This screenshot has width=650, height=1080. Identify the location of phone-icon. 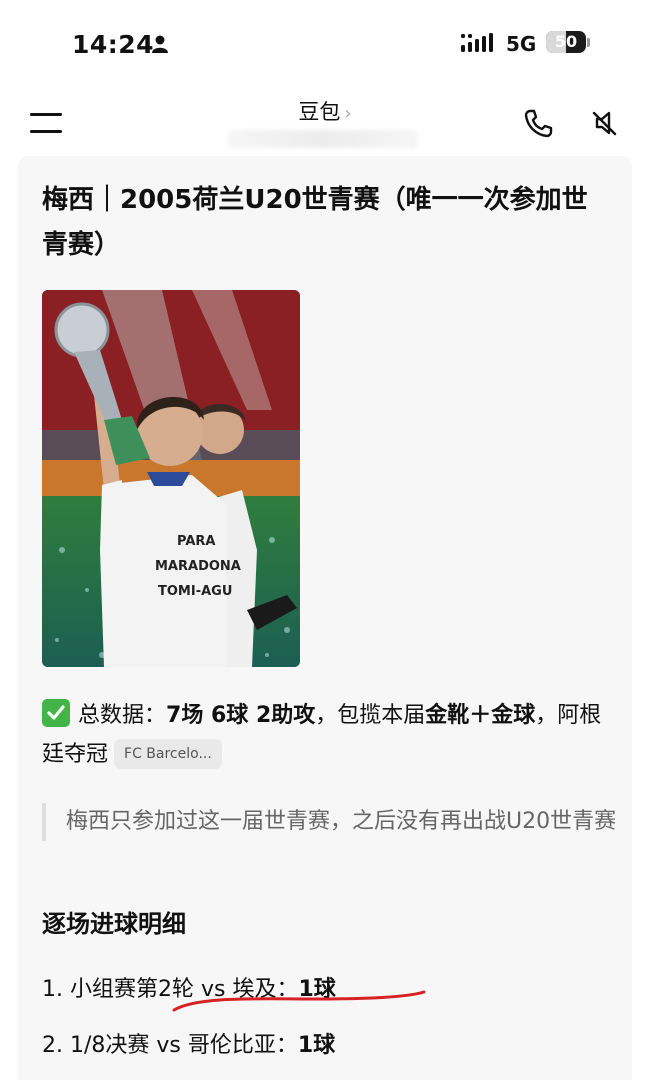
(538, 123).